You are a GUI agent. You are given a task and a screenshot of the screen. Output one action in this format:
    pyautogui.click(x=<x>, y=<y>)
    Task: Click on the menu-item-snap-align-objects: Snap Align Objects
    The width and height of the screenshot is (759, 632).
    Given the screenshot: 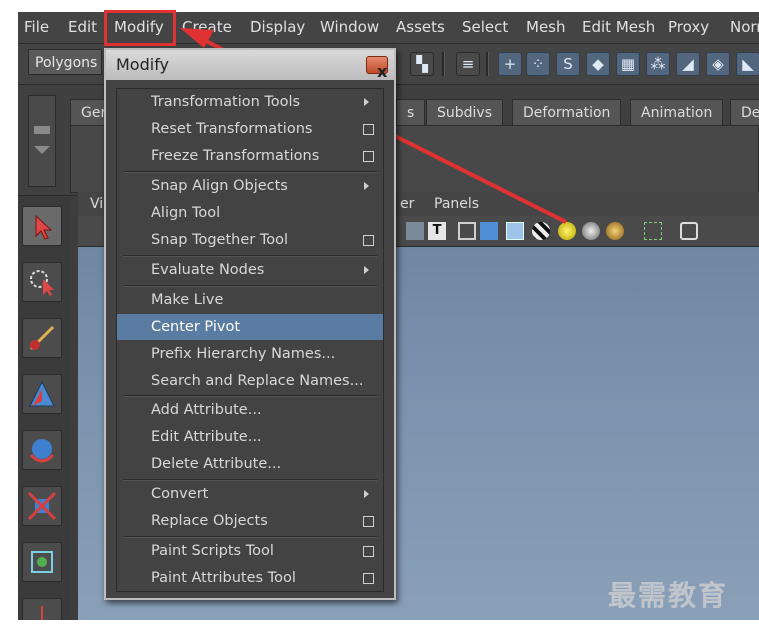 What is the action you would take?
    pyautogui.click(x=250, y=186)
    